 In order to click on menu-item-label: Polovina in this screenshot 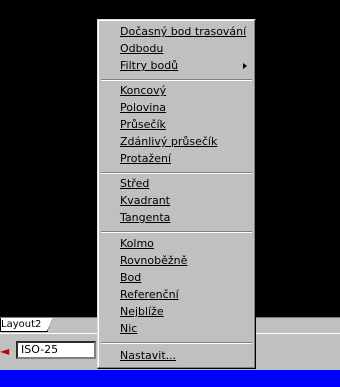, I will do `click(143, 107)`.